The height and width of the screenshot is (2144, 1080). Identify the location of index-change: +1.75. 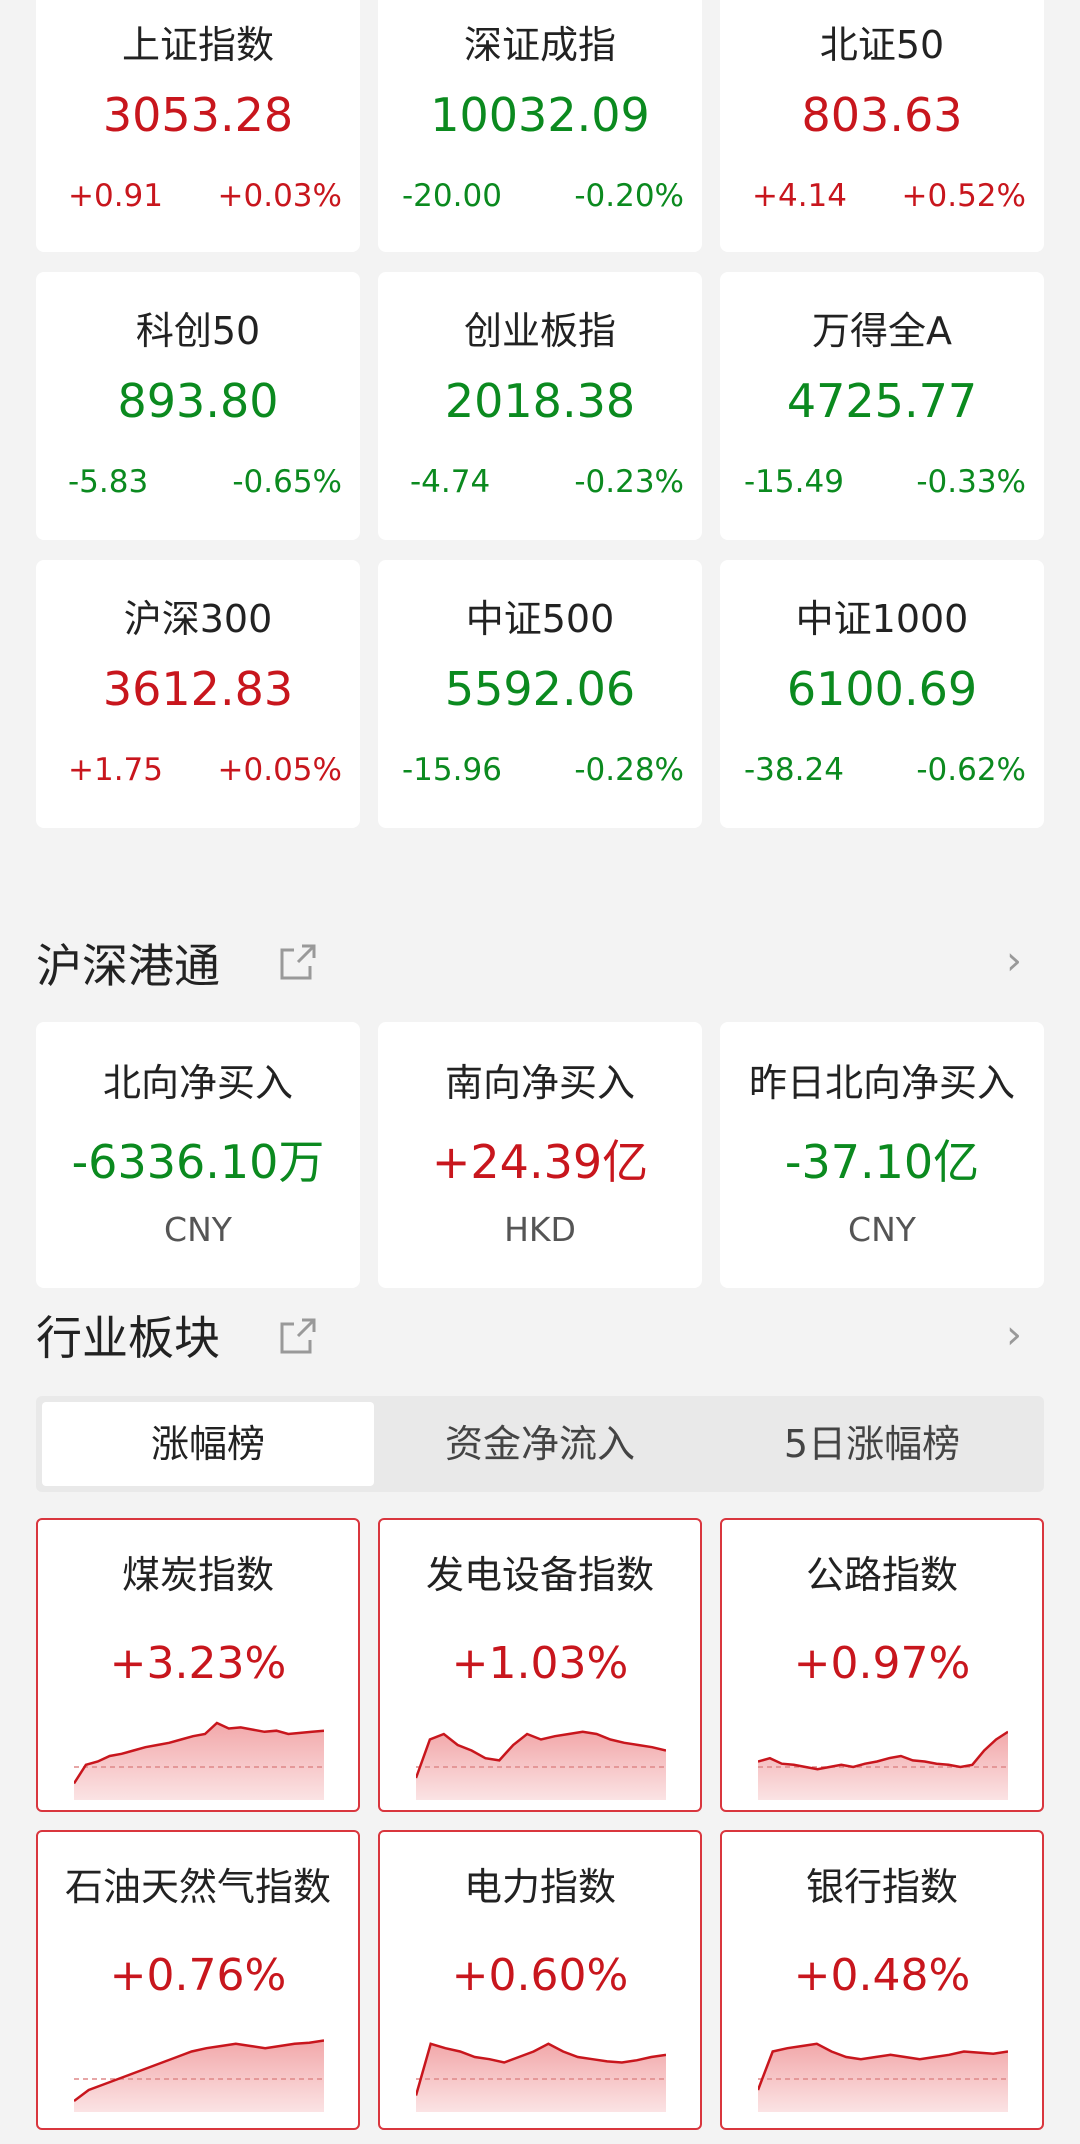
(115, 770).